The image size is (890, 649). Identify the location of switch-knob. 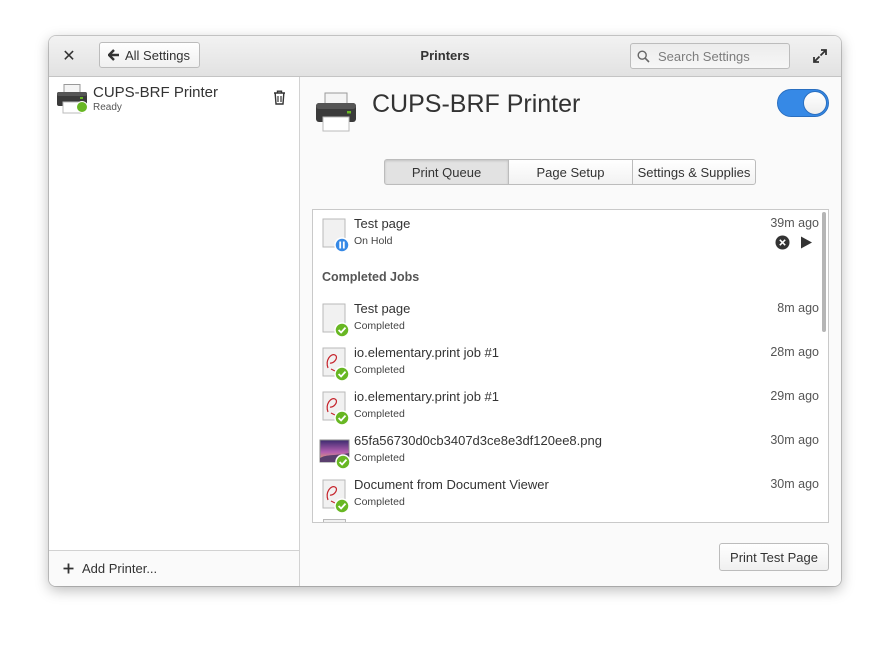
(815, 103).